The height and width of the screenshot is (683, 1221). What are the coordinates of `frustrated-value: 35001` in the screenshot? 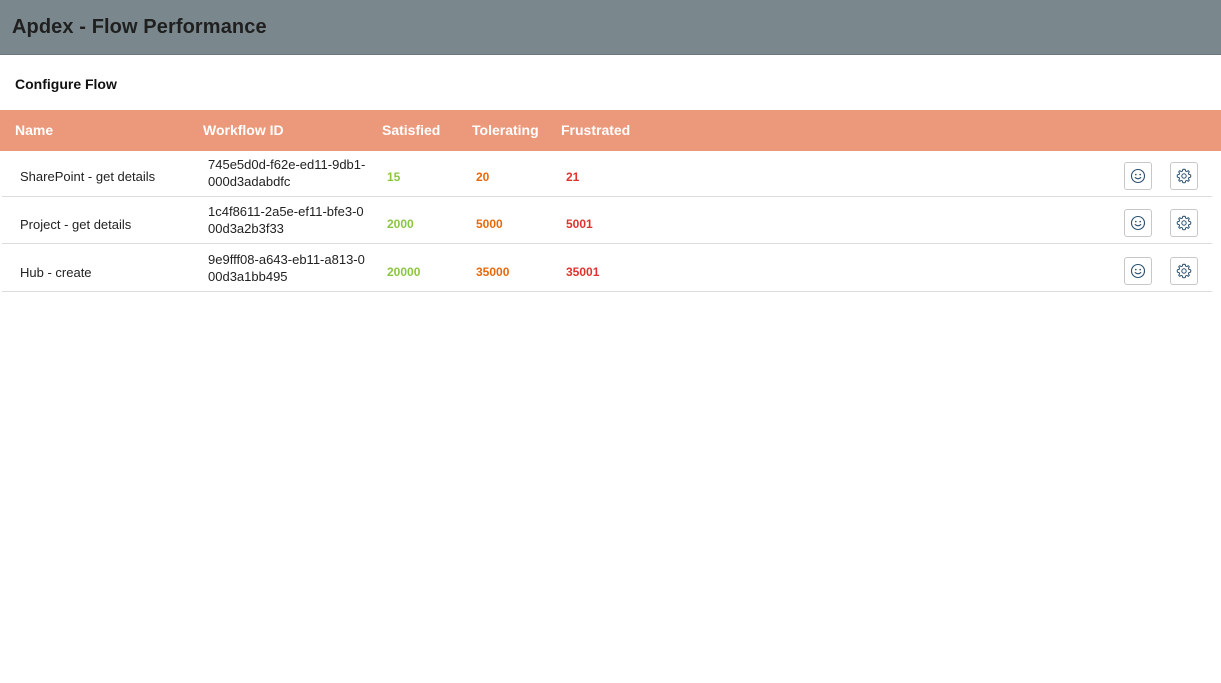 It's located at (583, 272).